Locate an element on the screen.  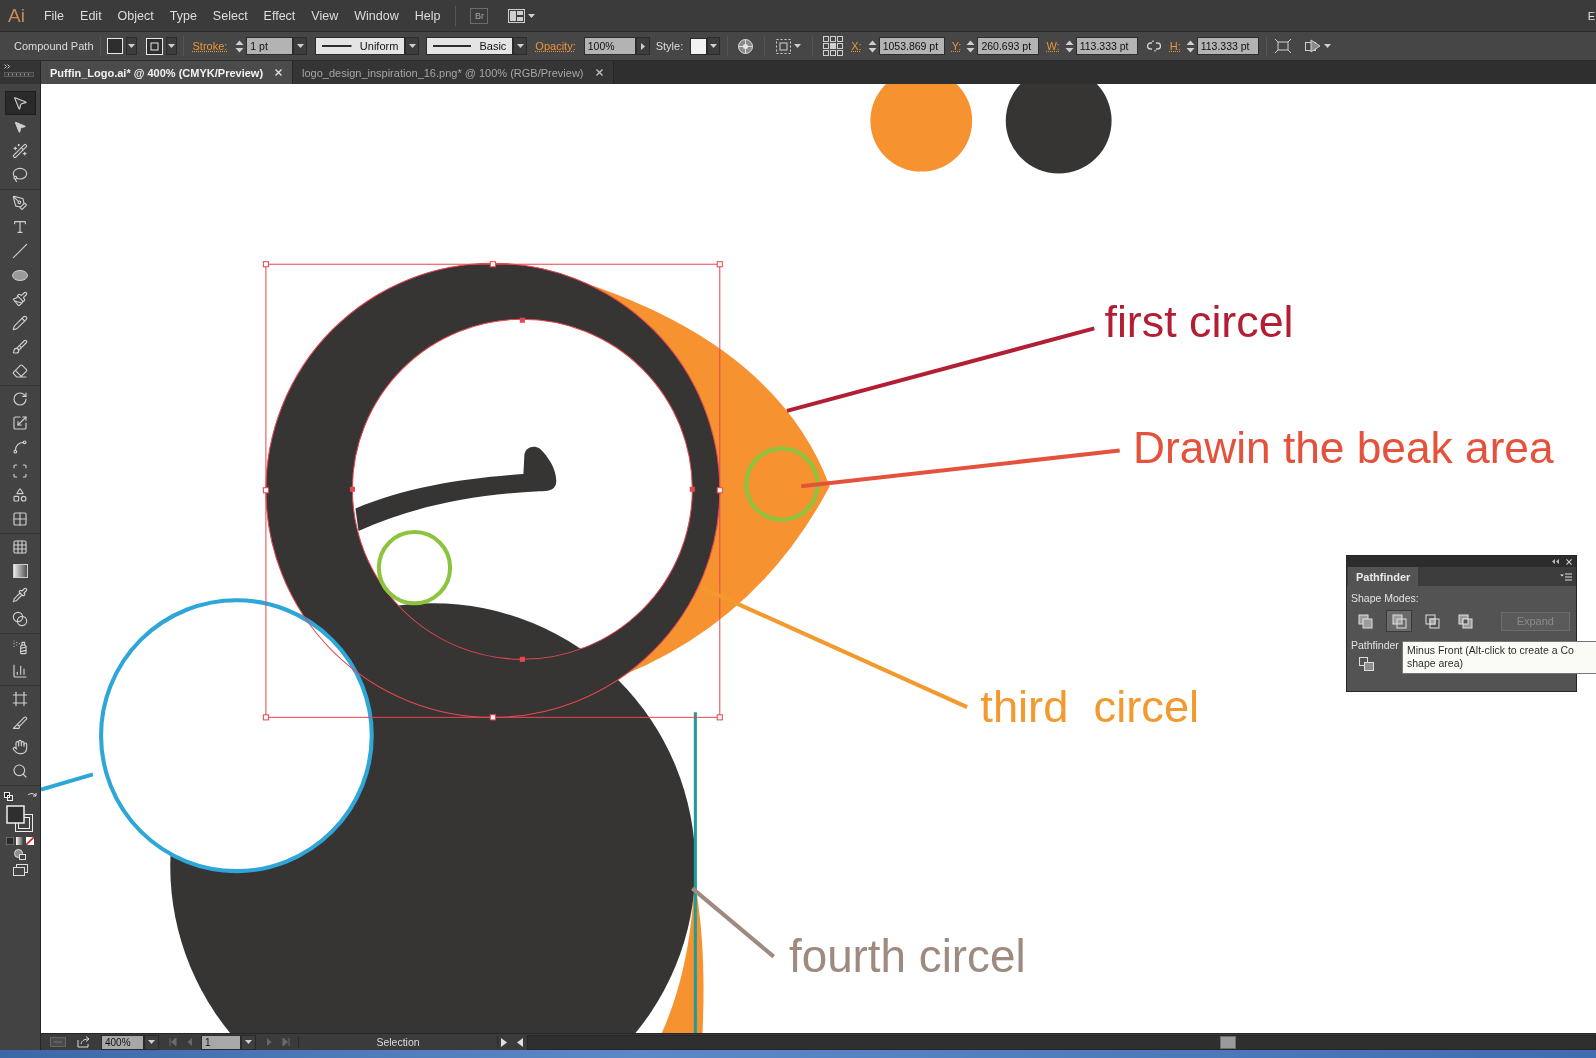
brush-dropdown: Basic is located at coordinates (470, 46).